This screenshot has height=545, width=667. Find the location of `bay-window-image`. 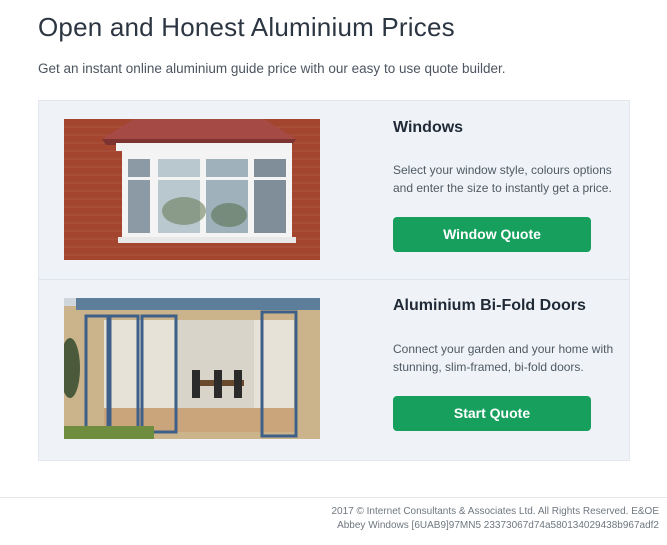

bay-window-image is located at coordinates (192, 189).